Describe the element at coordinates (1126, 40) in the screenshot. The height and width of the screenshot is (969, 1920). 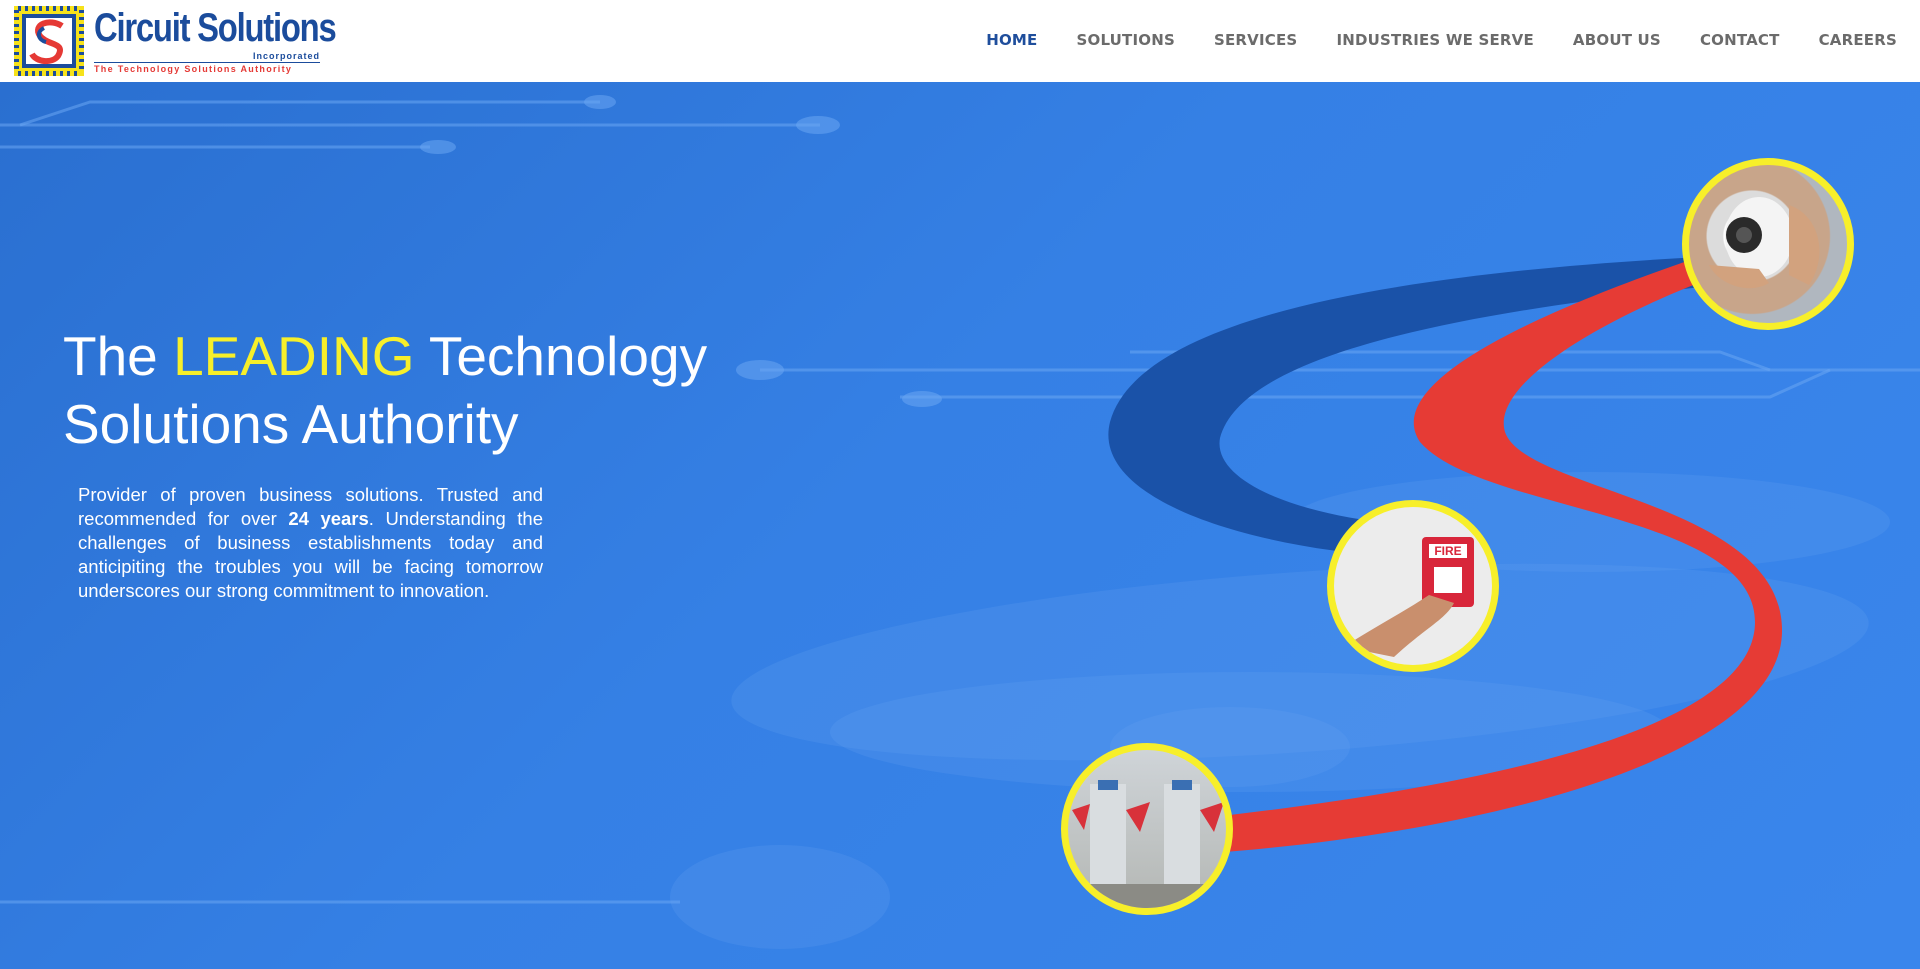
I see `nav-solutions: SOLUTIONS` at that location.